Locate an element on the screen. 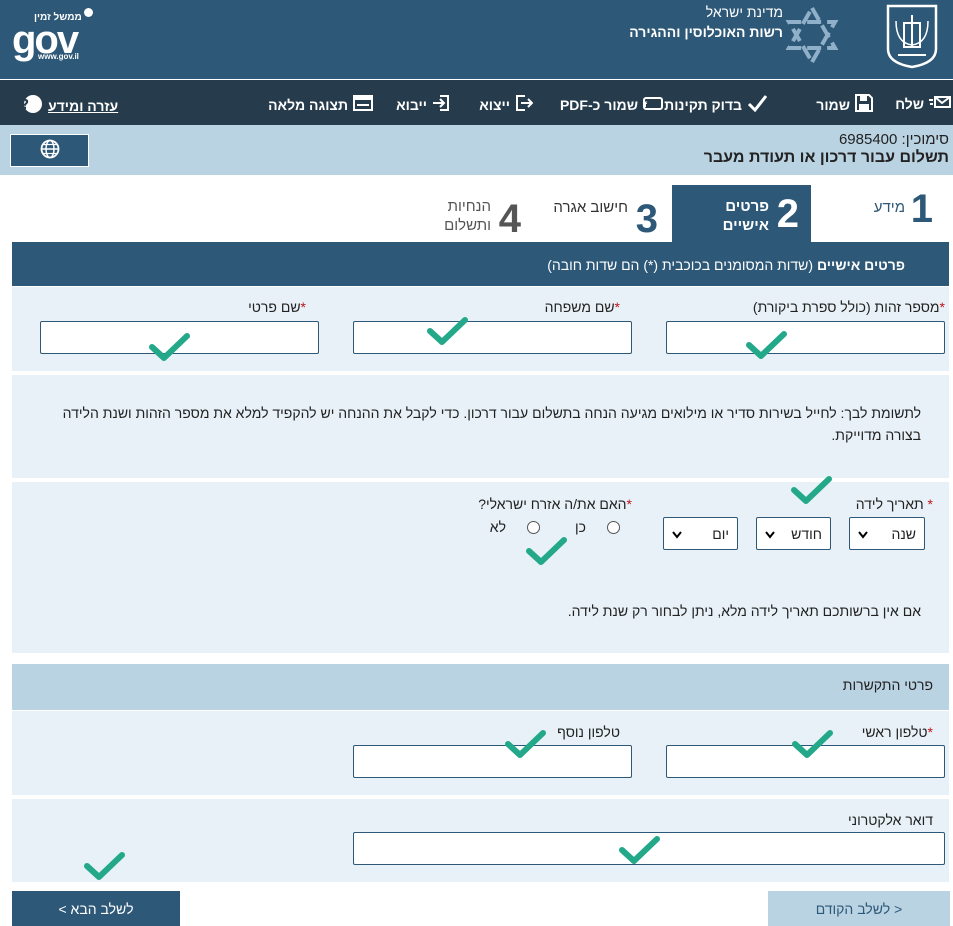 The height and width of the screenshot is (926, 953). contact-section-title: פרטי התקשרות is located at coordinates (887, 685).